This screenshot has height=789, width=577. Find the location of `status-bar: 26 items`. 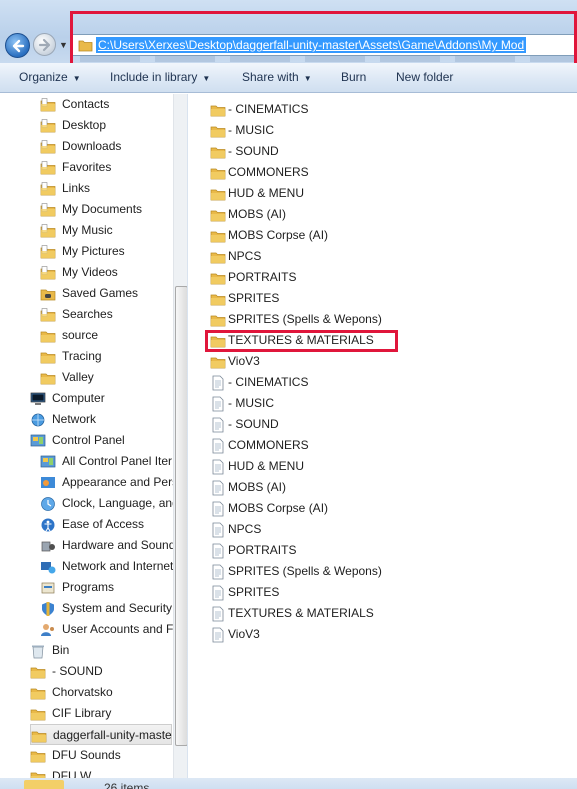

status-bar: 26 items is located at coordinates (288, 783).